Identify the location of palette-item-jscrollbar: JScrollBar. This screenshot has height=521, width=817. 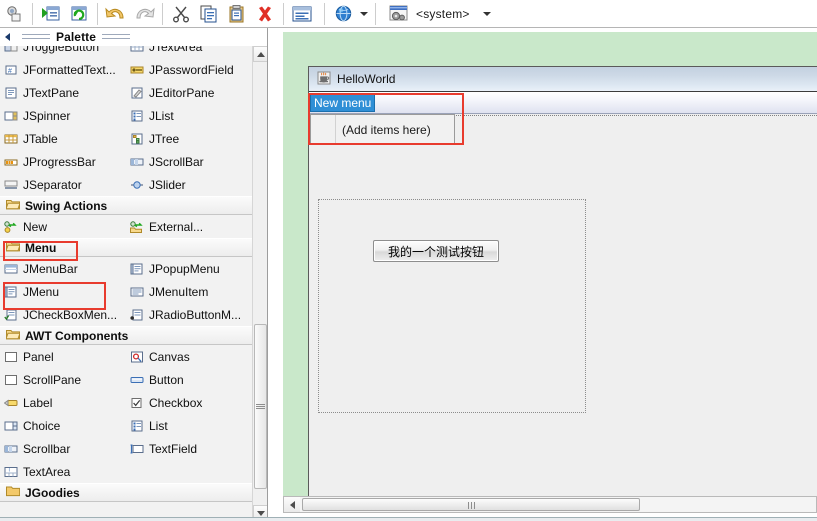
(189, 161).